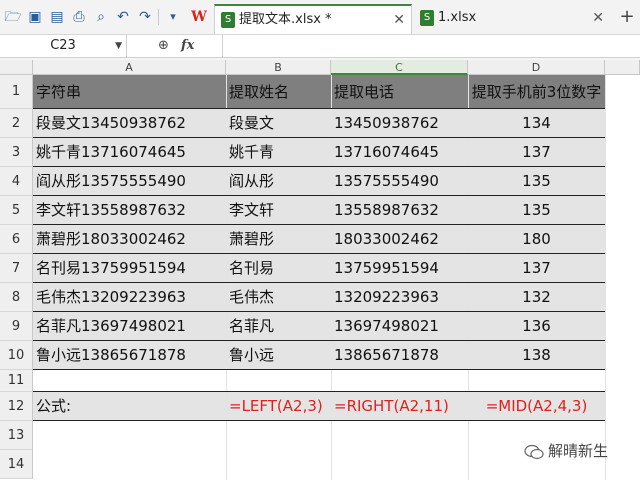  Describe the element at coordinates (400, 210) in the screenshot. I see `cell-c5: 13558987632` at that location.